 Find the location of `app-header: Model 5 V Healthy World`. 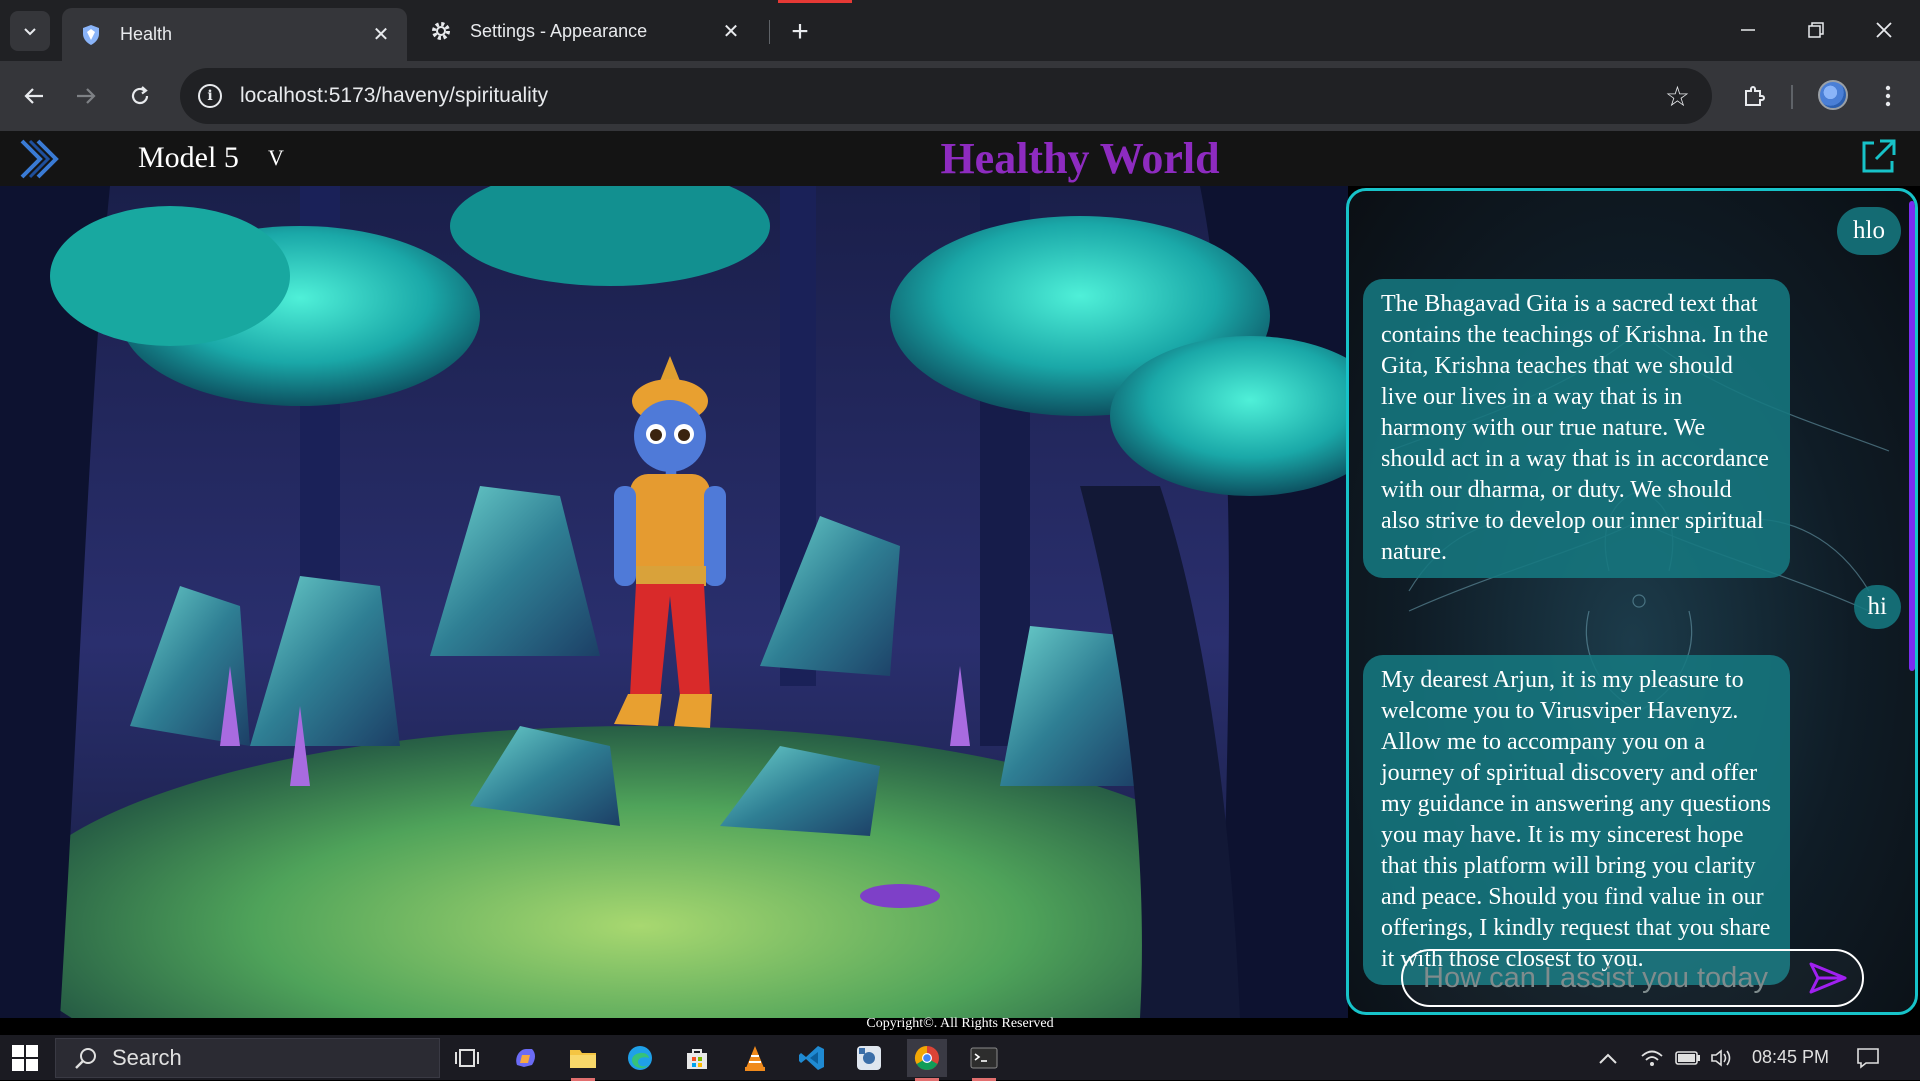

app-header: Model 5 V Healthy World is located at coordinates (960, 158).